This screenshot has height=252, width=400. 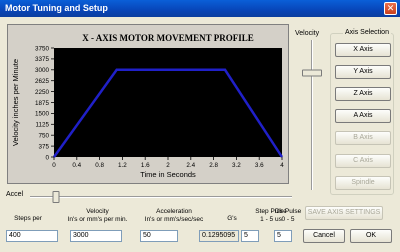 What do you see at coordinates (56, 8) in the screenshot?
I see `window-title: Motor Tuning and Setup` at bounding box center [56, 8].